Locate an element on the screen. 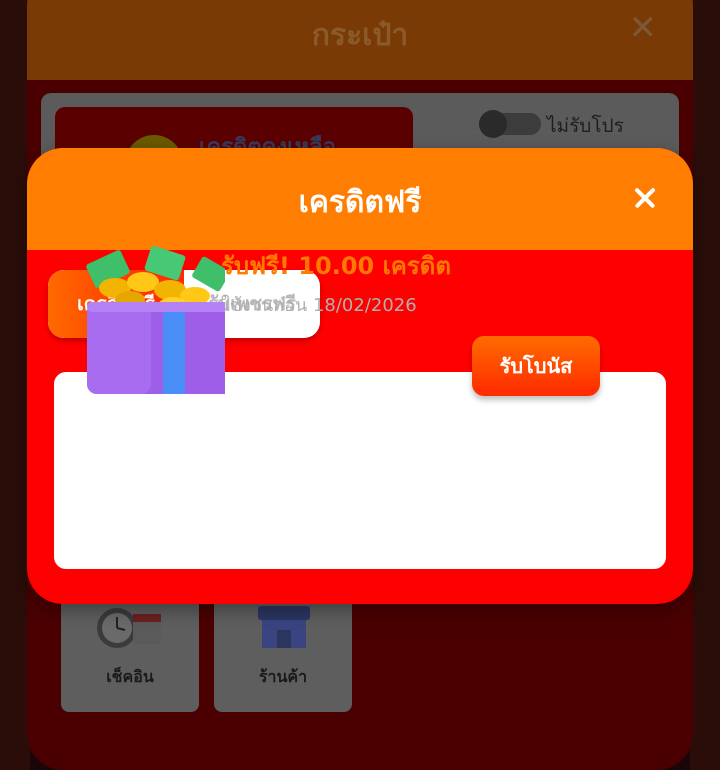  menu-tile-checkin: เช็คอิน is located at coordinates (130, 654).